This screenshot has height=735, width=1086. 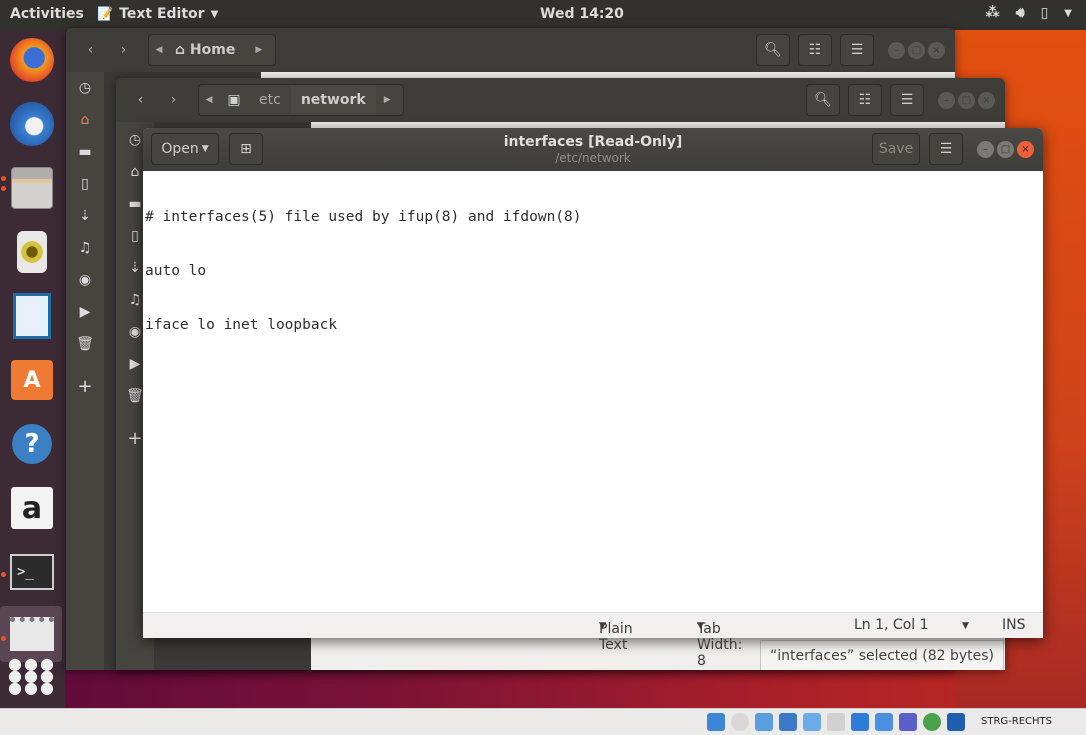 What do you see at coordinates (716, 722) in the screenshot?
I see `hard-disk-icon` at bounding box center [716, 722].